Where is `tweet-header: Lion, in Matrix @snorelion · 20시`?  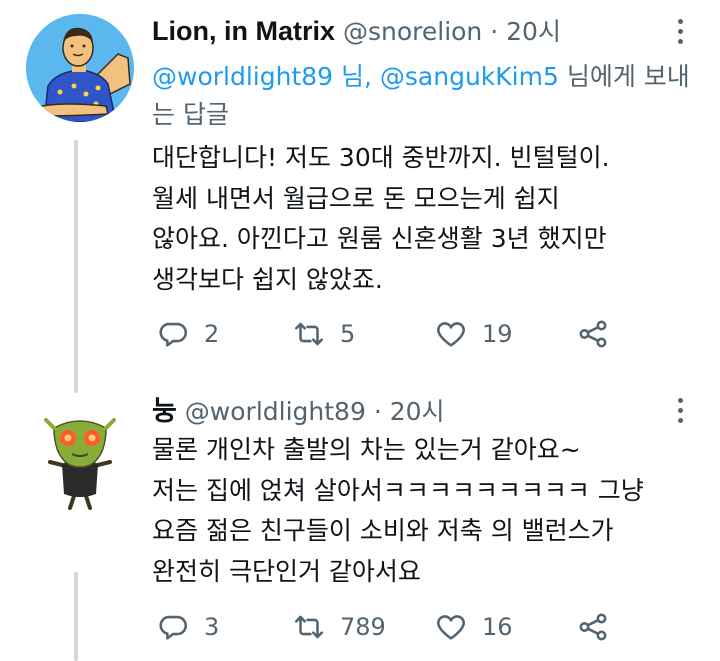 tweet-header: Lion, in Matrix @snorelion · 20시 is located at coordinates (356, 31).